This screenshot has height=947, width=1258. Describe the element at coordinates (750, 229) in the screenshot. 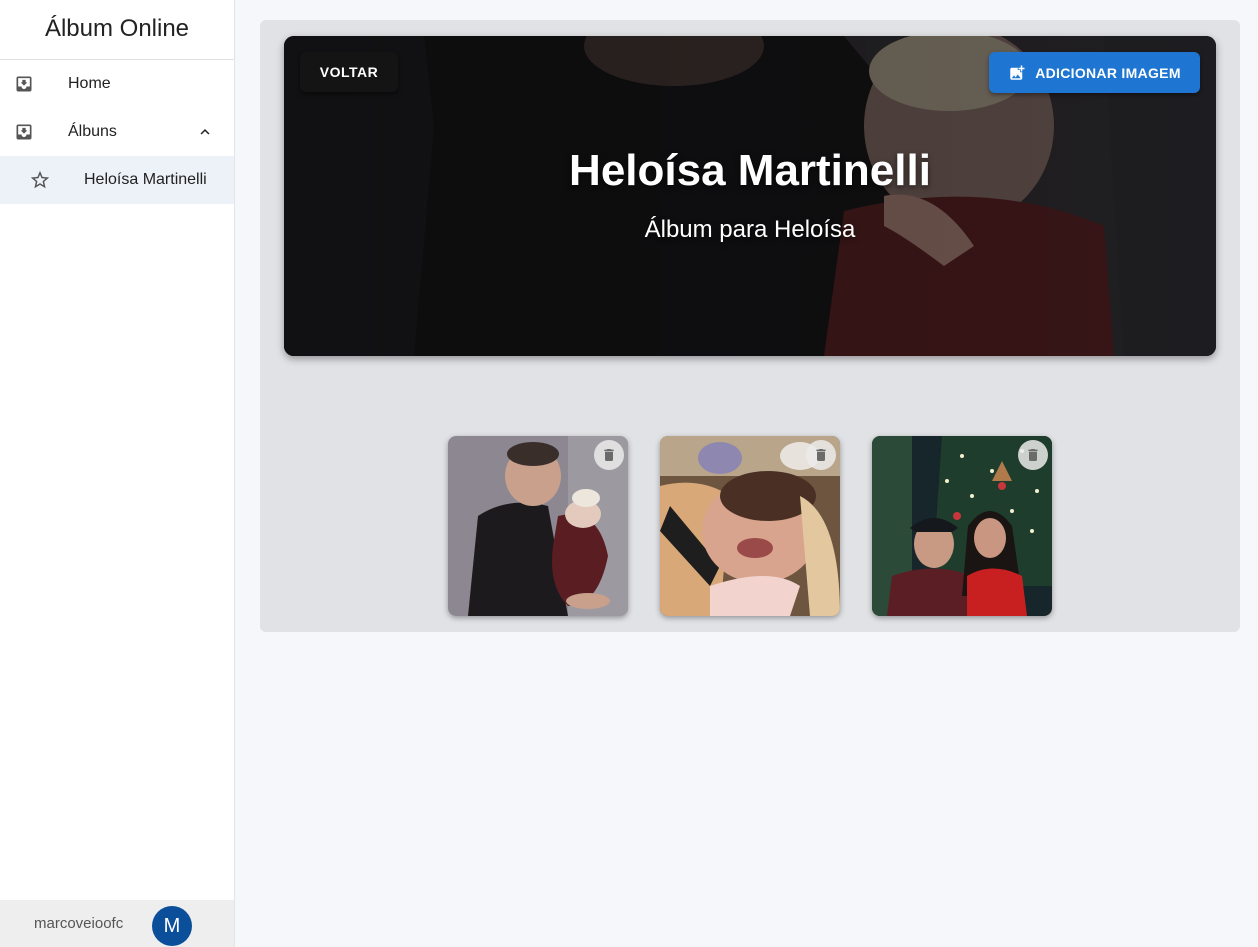

I see `album-subtitle: Álbum para Heloísa` at that location.